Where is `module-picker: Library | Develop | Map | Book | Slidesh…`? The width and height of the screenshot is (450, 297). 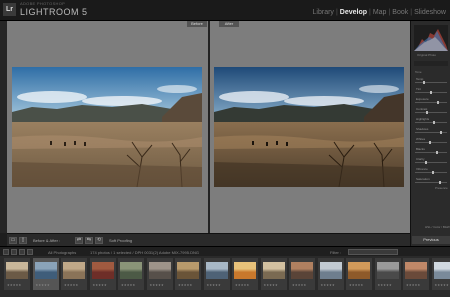
module-picker: Library | Develop | Map | Book | Slidesh… is located at coordinates (379, 12).